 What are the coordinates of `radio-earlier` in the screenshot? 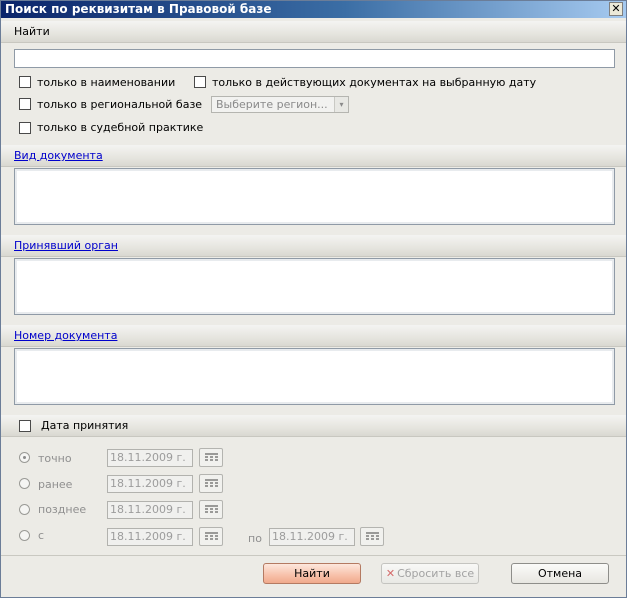 It's located at (24, 483).